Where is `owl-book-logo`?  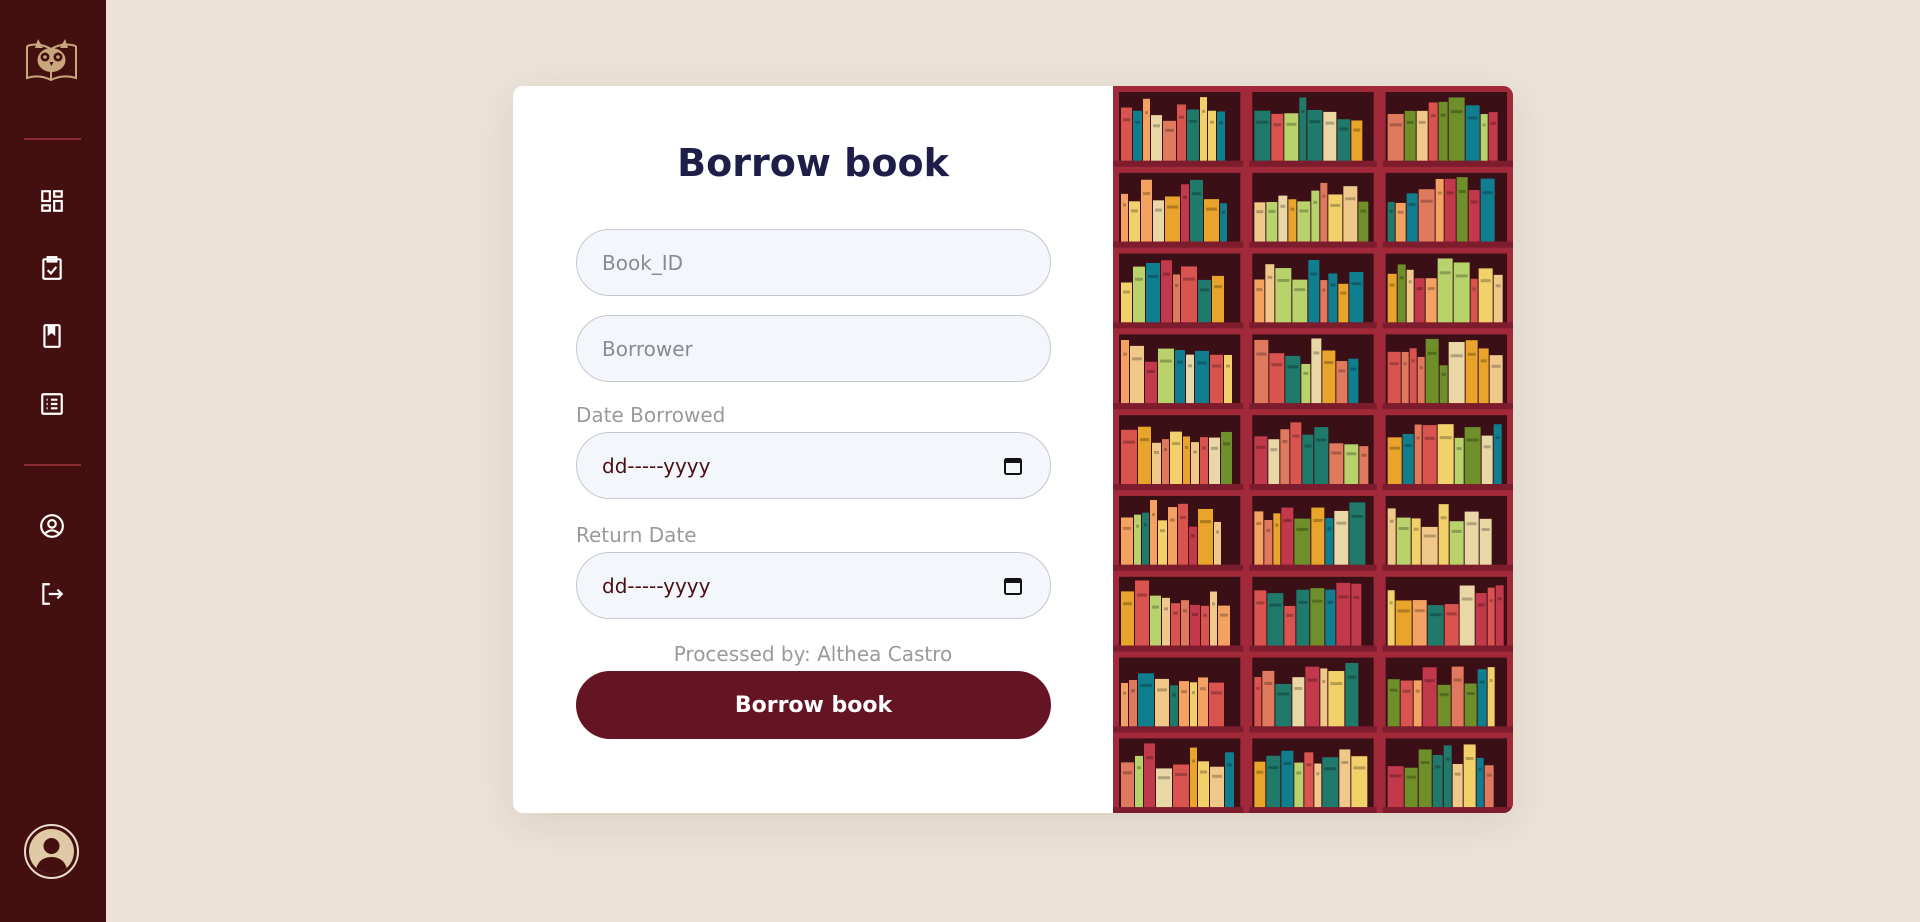 owl-book-logo is located at coordinates (51, 59).